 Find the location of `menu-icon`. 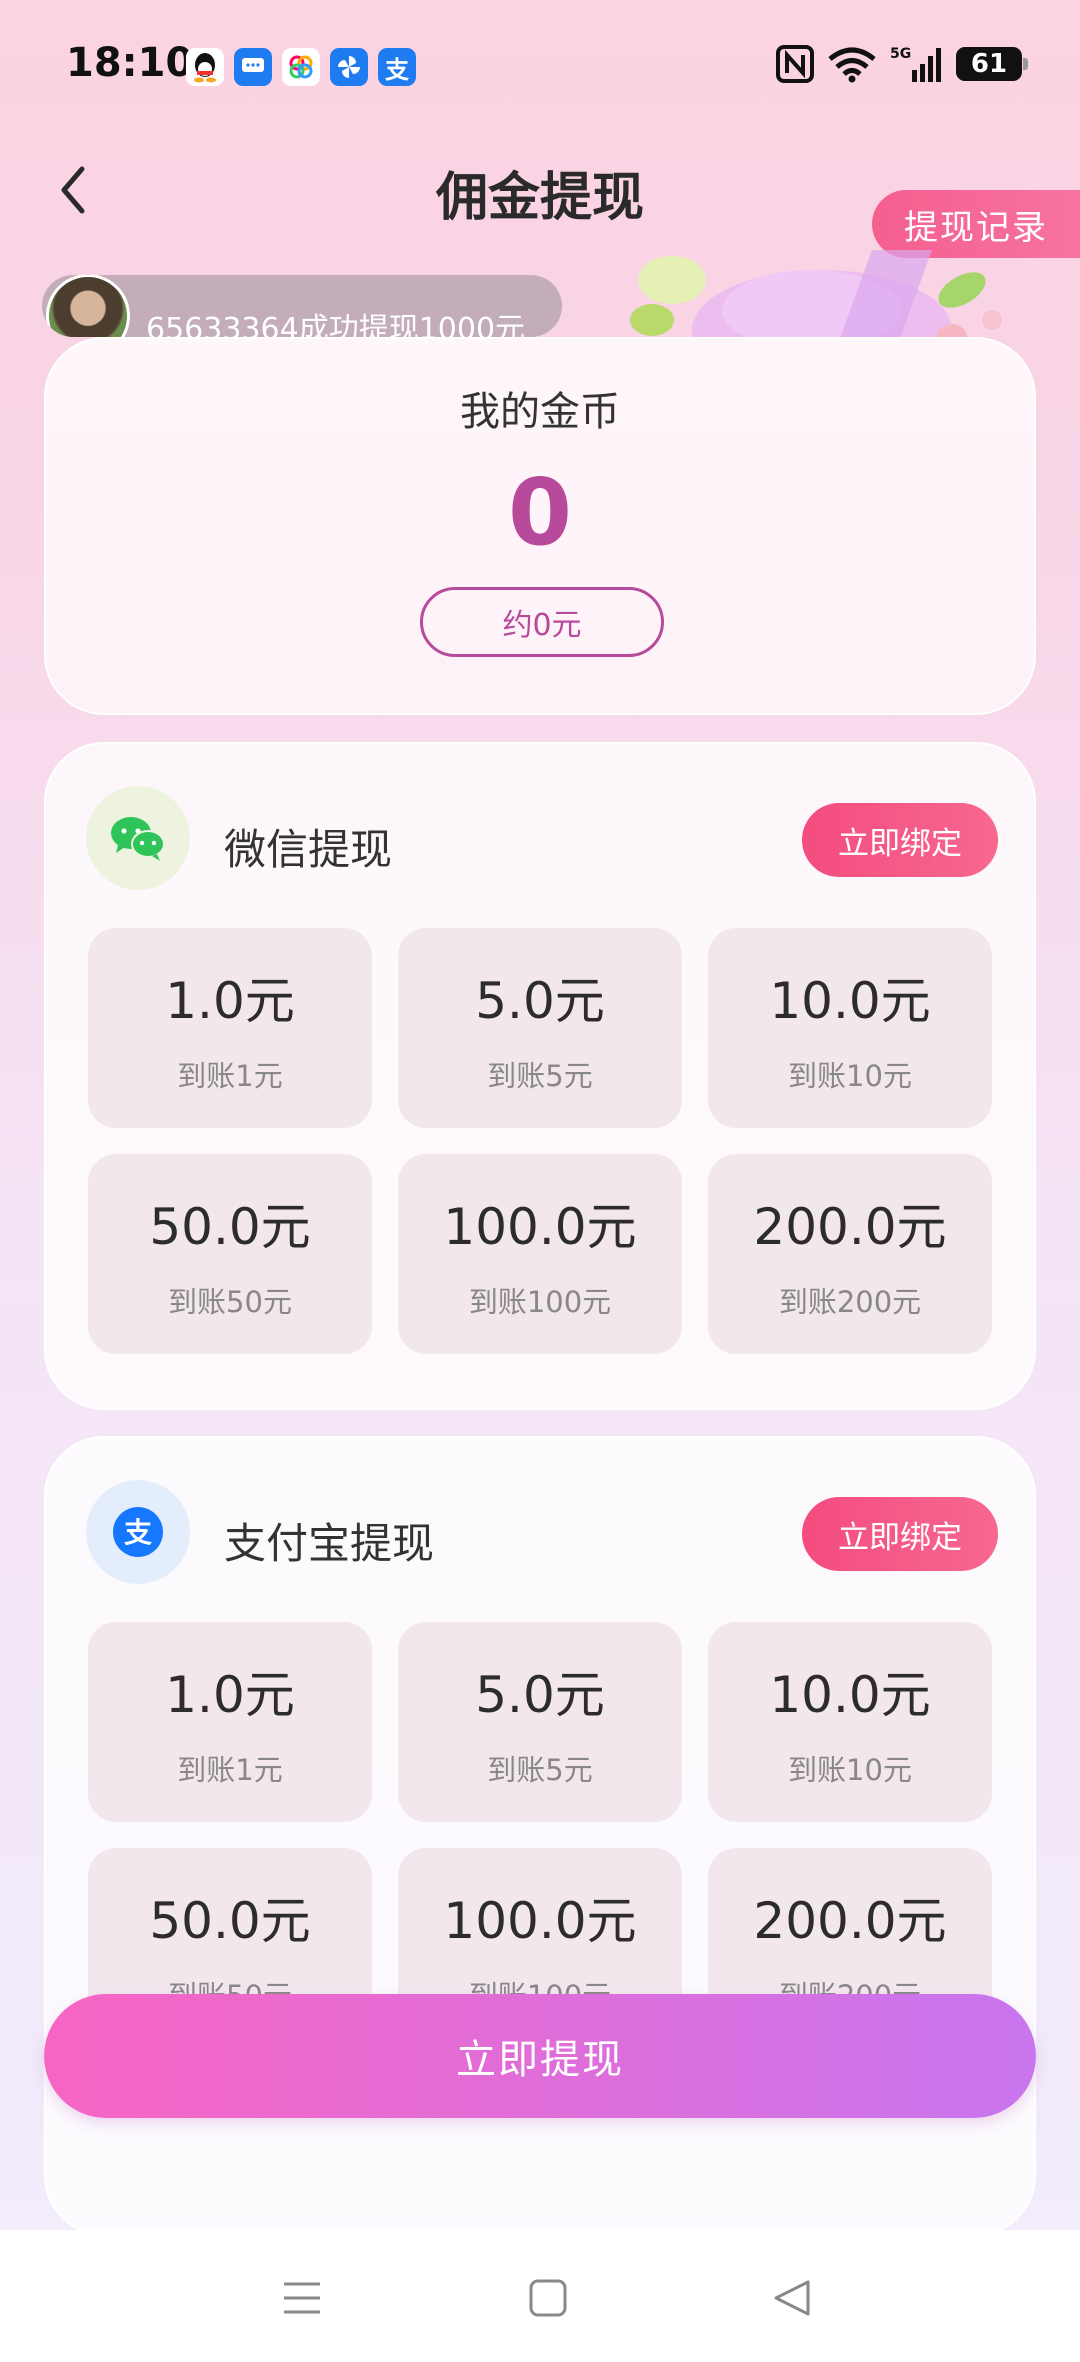

menu-icon is located at coordinates (302, 2298).